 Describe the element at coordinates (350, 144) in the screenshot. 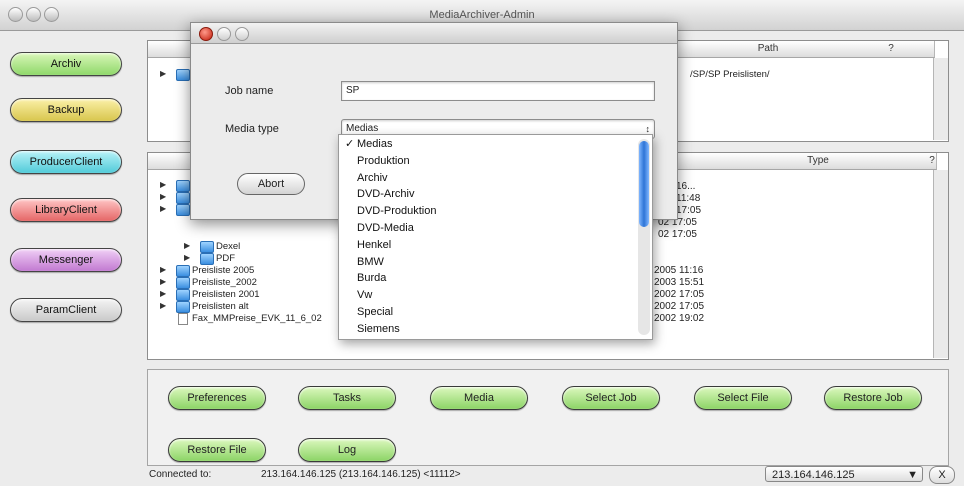

I see `checkmark-icon: ✓` at that location.